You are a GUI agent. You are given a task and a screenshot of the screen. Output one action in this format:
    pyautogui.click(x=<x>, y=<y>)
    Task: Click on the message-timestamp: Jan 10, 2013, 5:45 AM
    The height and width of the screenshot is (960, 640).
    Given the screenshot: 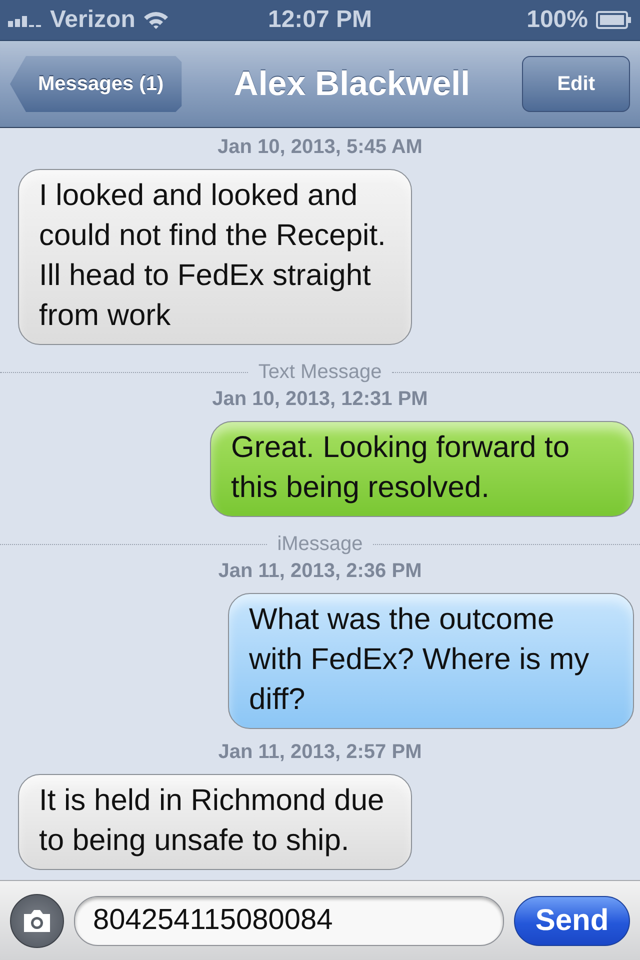 What is the action you would take?
    pyautogui.click(x=320, y=147)
    